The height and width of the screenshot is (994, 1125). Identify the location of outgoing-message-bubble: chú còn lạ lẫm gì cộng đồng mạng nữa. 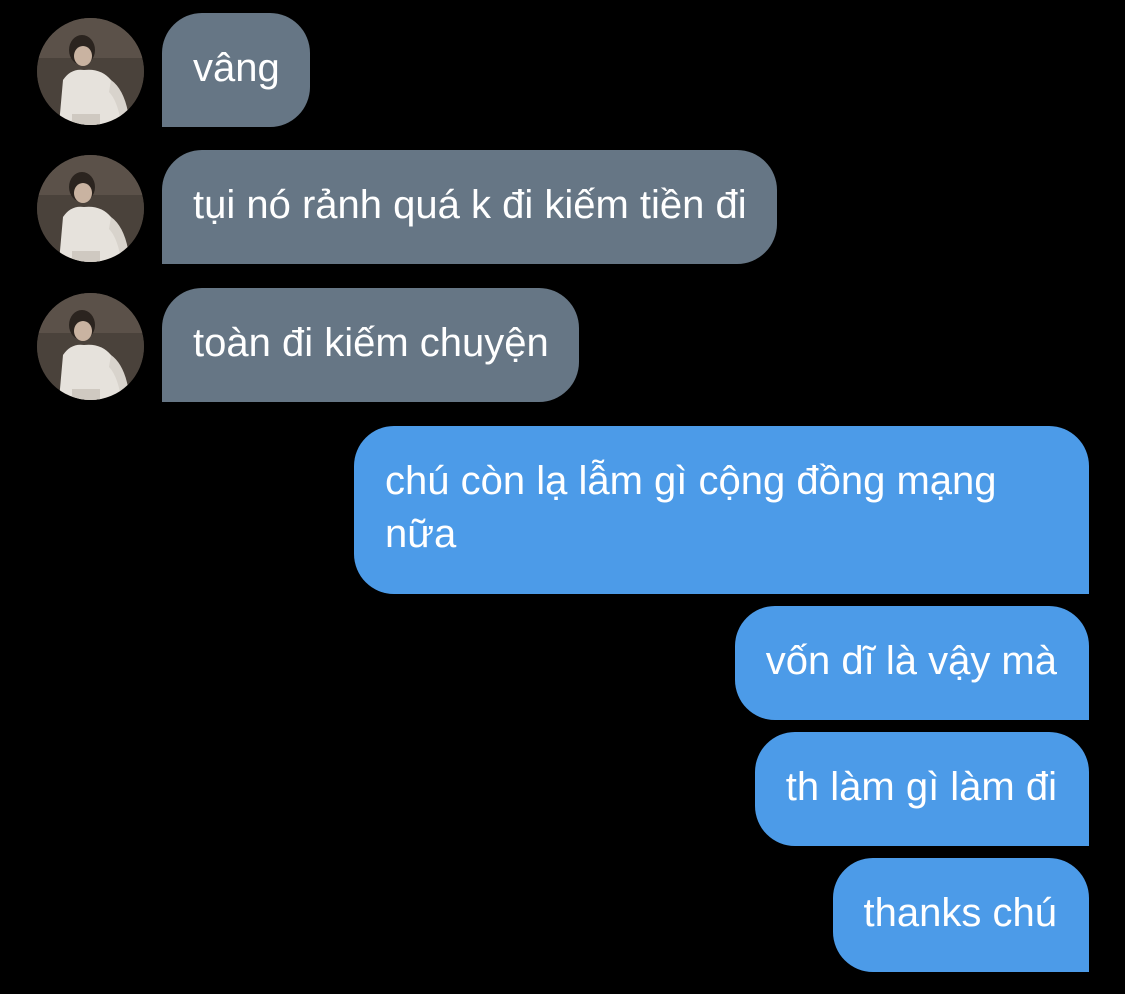
(721, 510).